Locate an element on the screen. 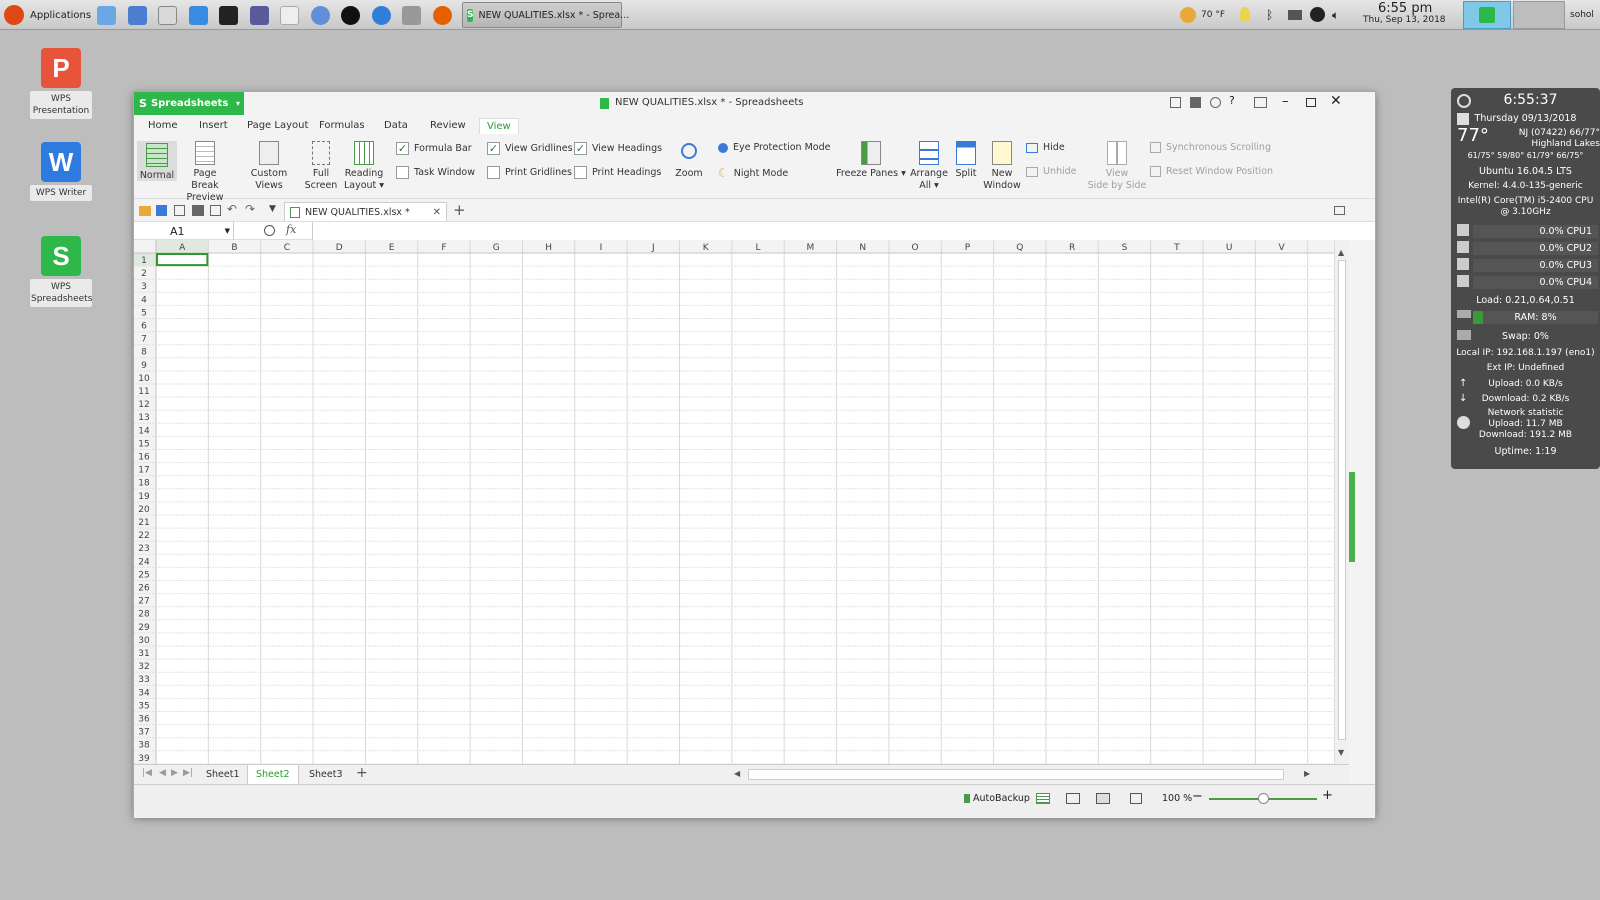  customize-qat-icon: ▼ is located at coordinates (272, 209).